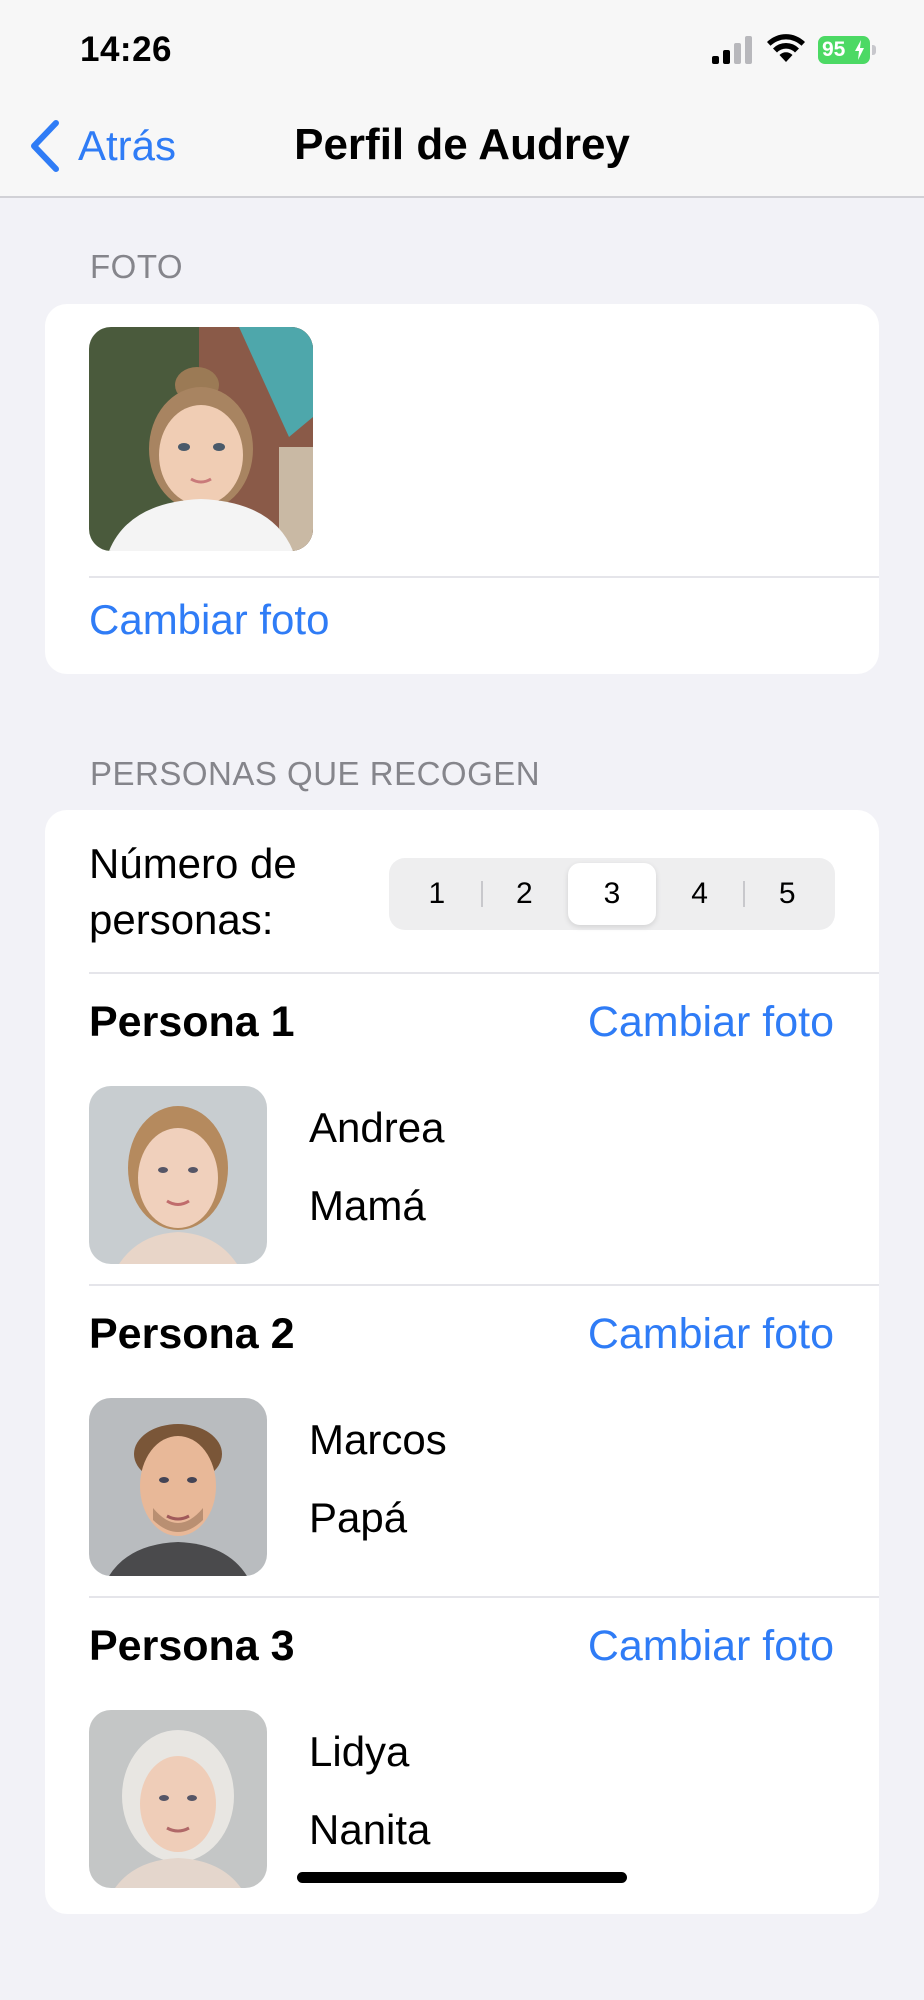 This screenshot has width=924, height=2000. Describe the element at coordinates (367, 1205) in the screenshot. I see `person-relation: Mamá` at that location.